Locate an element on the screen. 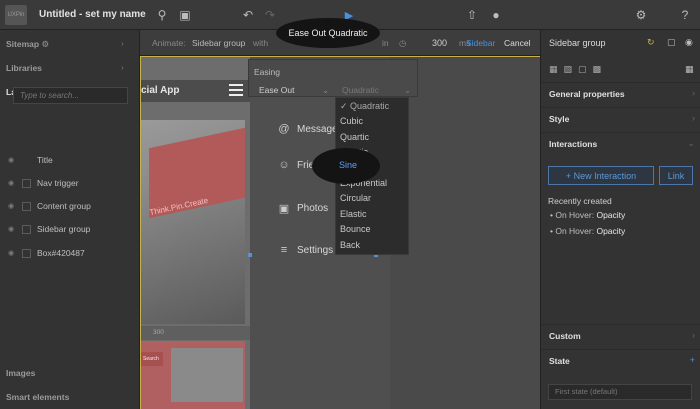  undo-icon: ↶ is located at coordinates (248, 15).